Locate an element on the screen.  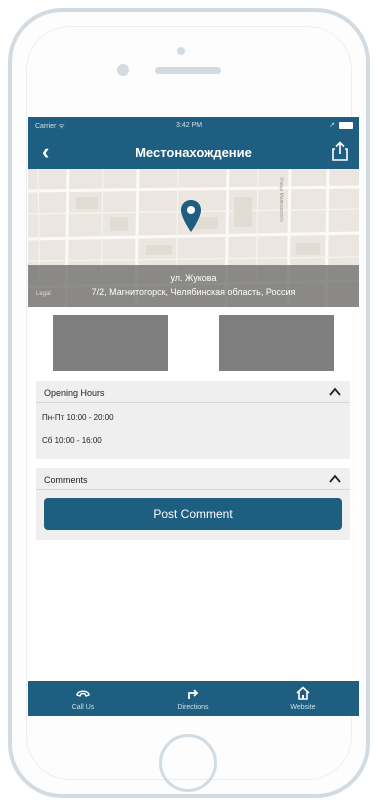
hours-row: Сб 10:00 - 16:00 is located at coordinates (72, 440).